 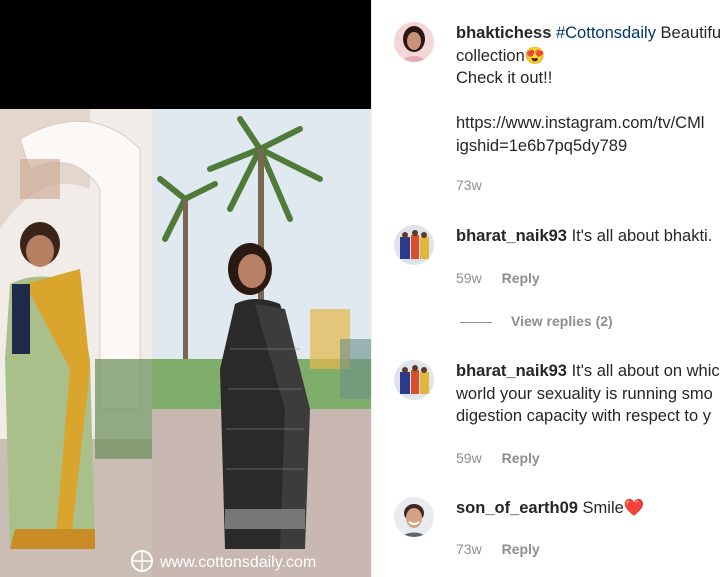 I want to click on comment-body: son_of_earth09 Smile❤️, so click(x=590, y=508).